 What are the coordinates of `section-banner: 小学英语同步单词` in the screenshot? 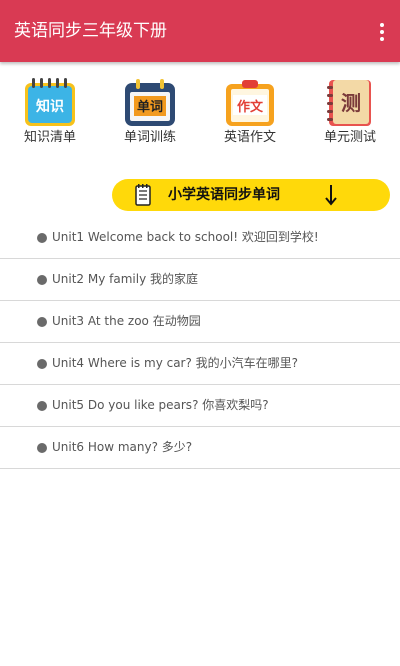 It's located at (251, 195).